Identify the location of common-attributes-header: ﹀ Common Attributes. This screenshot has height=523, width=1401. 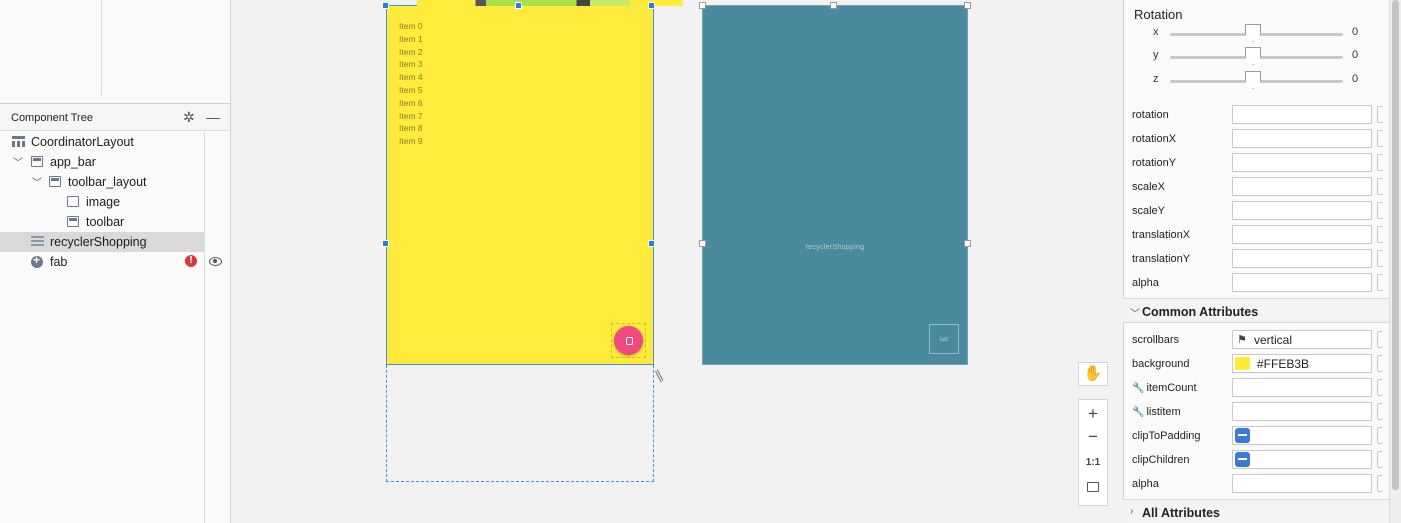
(1256, 310).